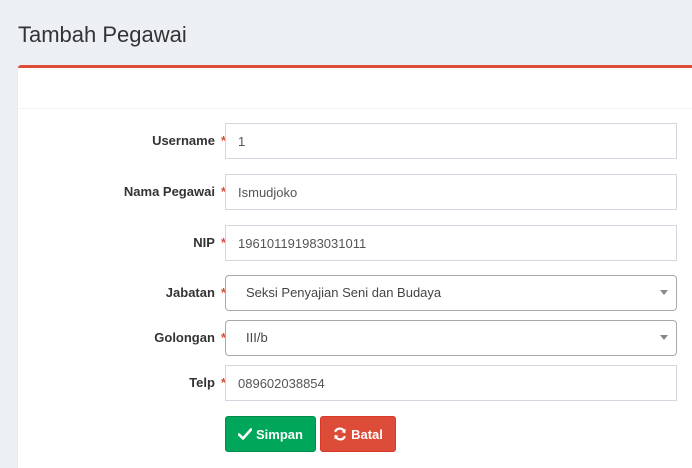  What do you see at coordinates (190, 292) in the screenshot?
I see `jabatan-label-text: Jabatan` at bounding box center [190, 292].